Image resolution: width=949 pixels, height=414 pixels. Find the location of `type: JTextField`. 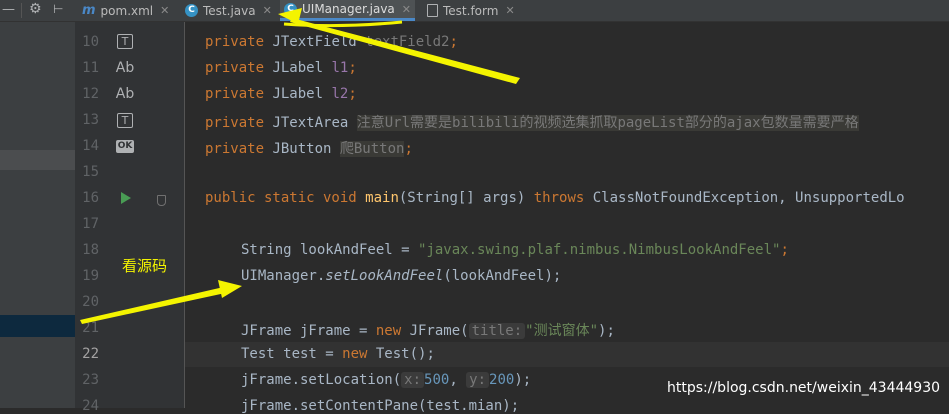

type: JTextField is located at coordinates (319, 42).